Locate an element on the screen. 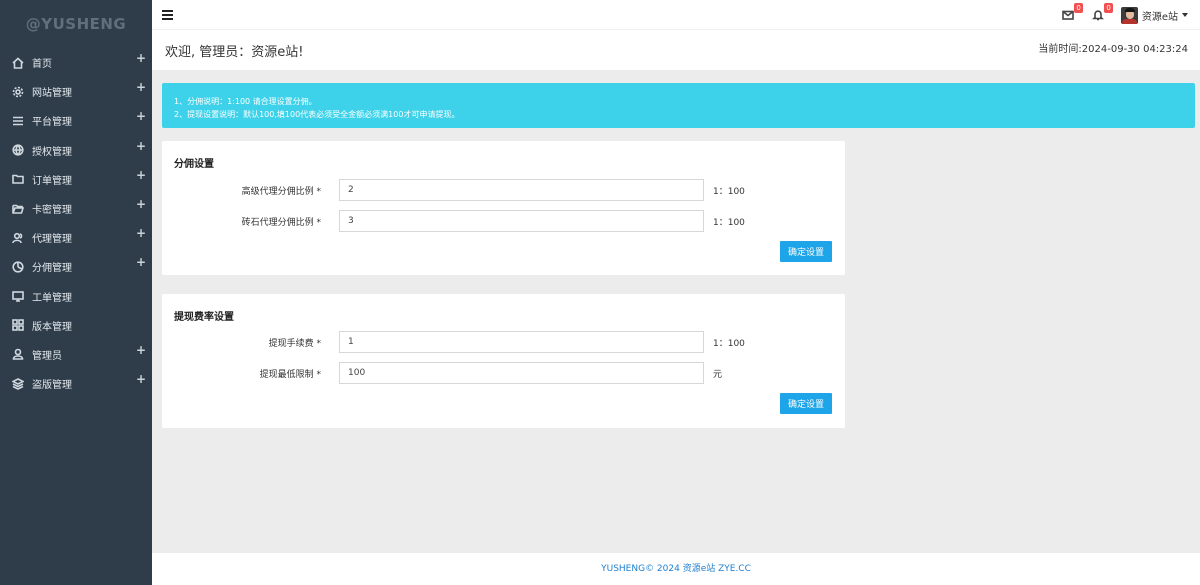 Image resolution: width=1200 pixels, height=585 pixels. form-row: 砖石代理分佣比例 * 1：100 is located at coordinates (503, 221).